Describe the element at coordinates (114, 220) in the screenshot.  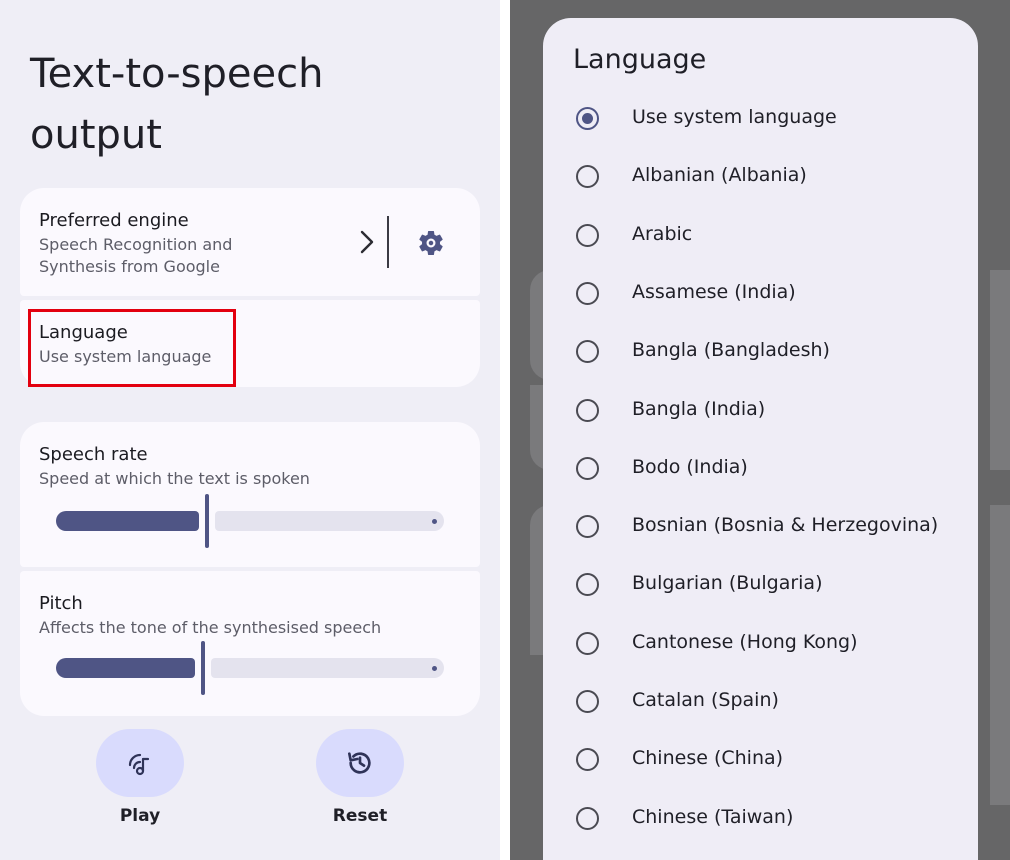
I see `preferred-engine-title: Preferred engine` at that location.